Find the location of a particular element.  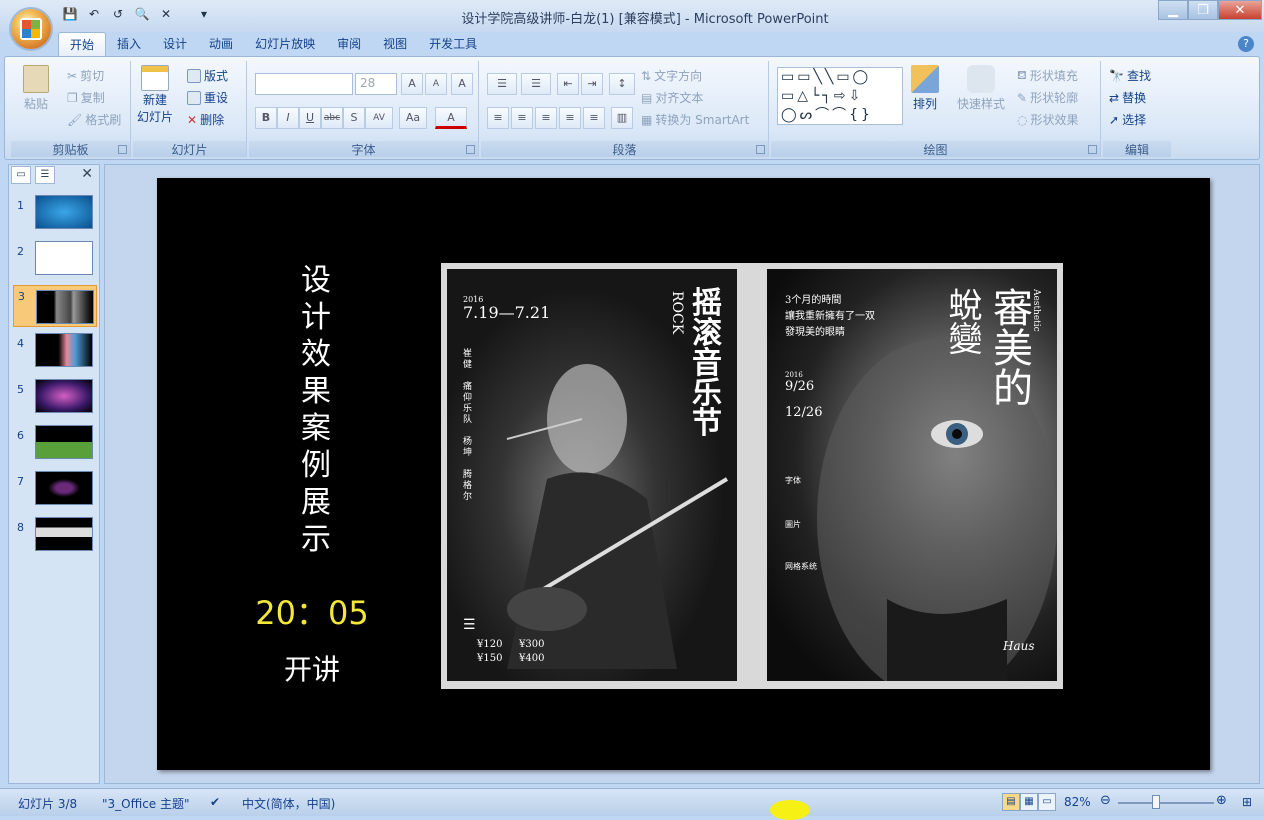

change-case-button: Aa is located at coordinates (413, 118).